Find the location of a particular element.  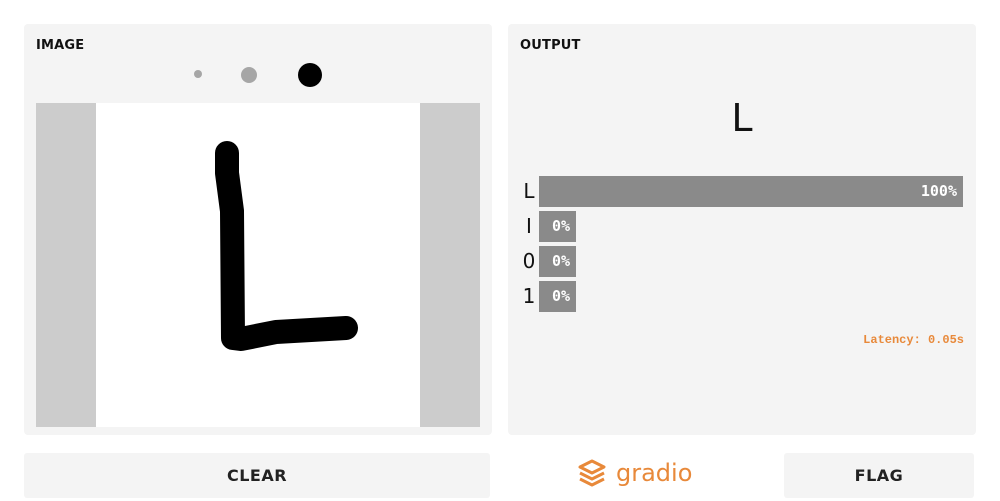

gradio-wordmark: gradio is located at coordinates (654, 473).